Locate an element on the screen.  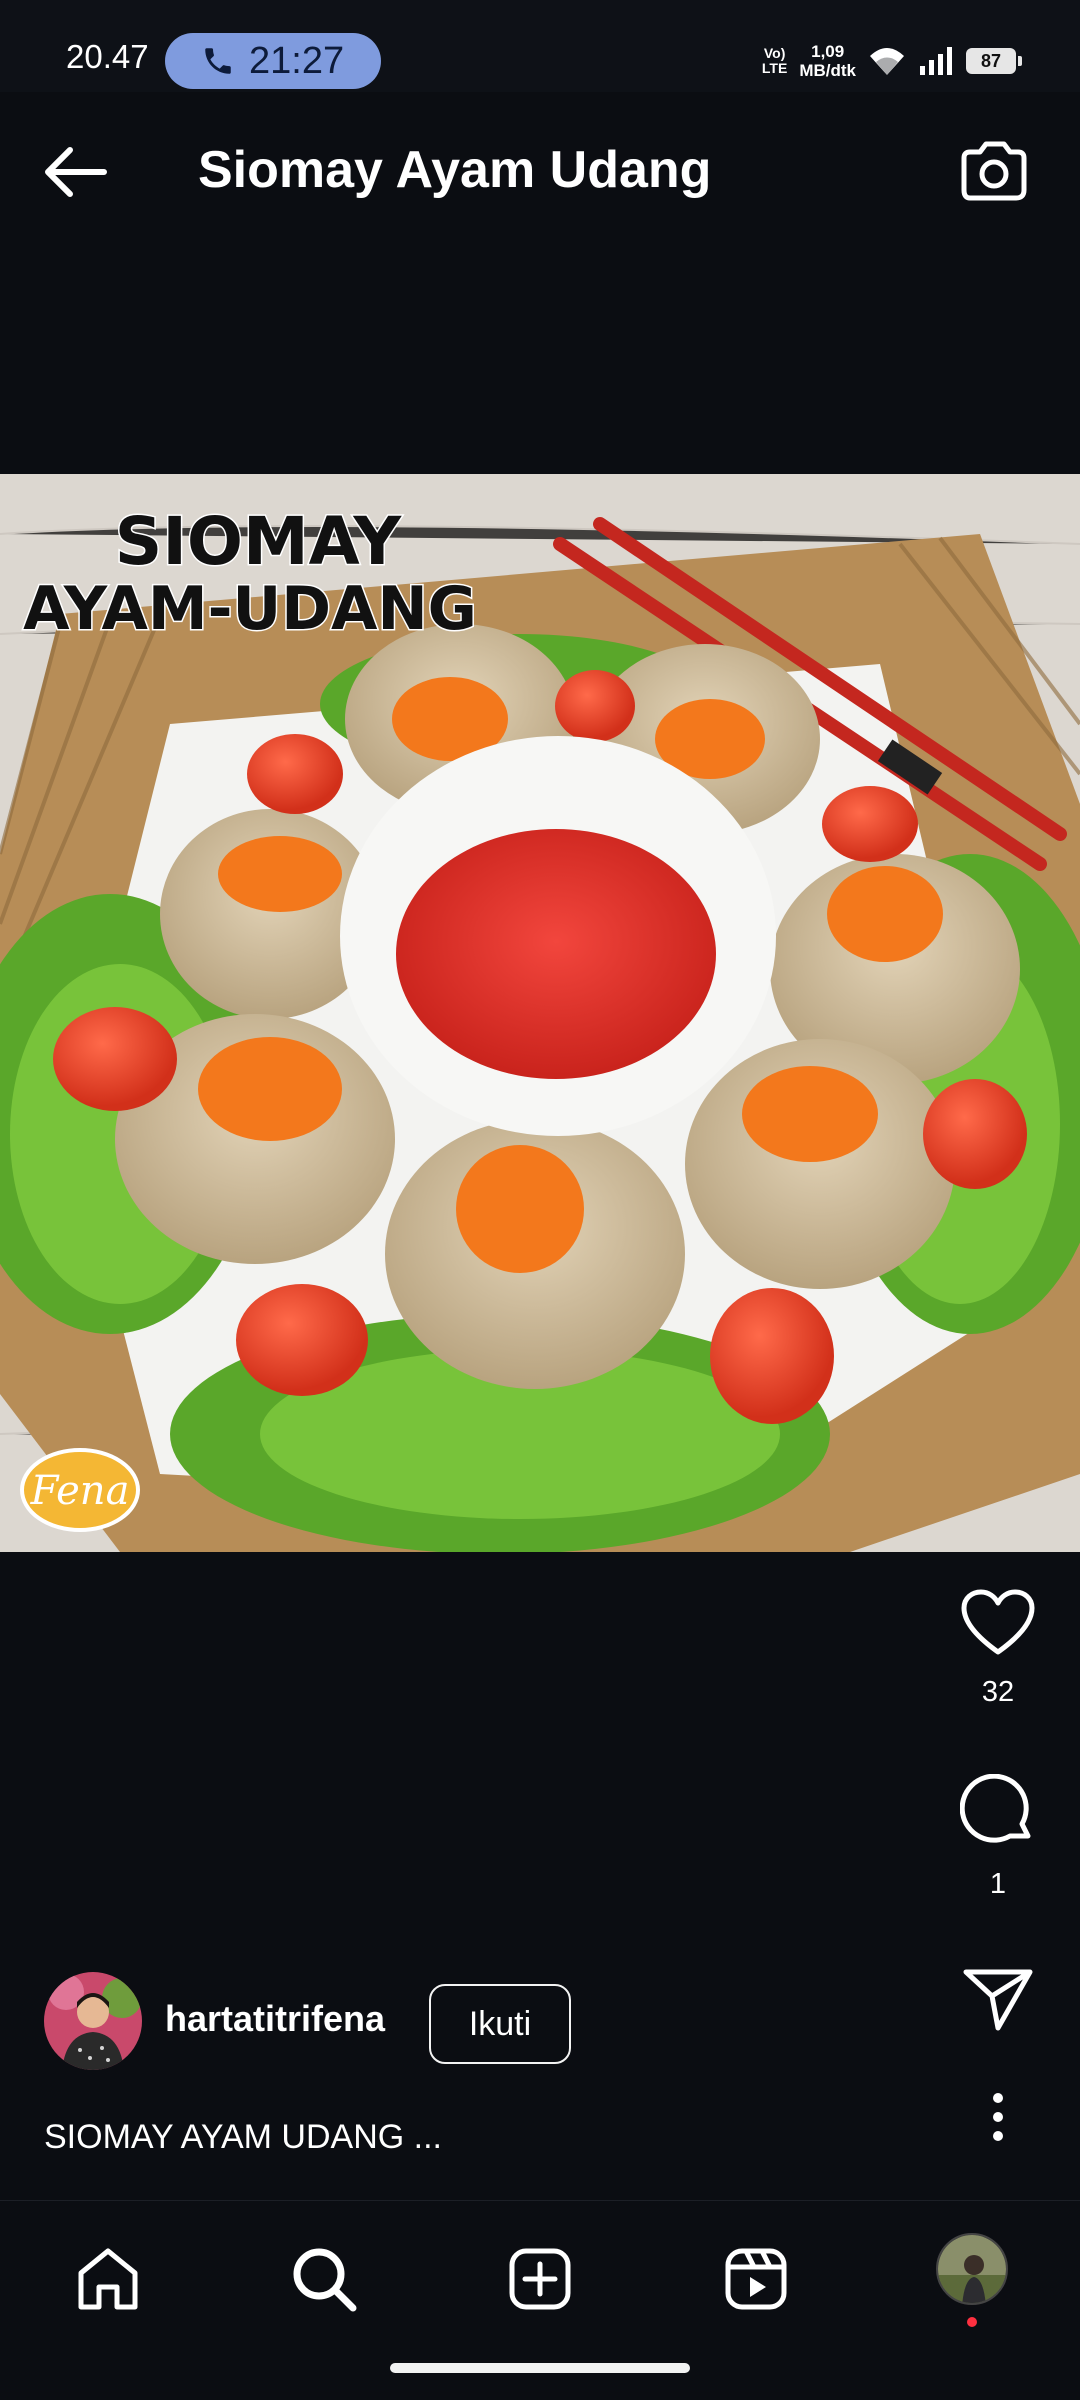
volte-indicator: Vo) LTE is located at coordinates (774, 60).